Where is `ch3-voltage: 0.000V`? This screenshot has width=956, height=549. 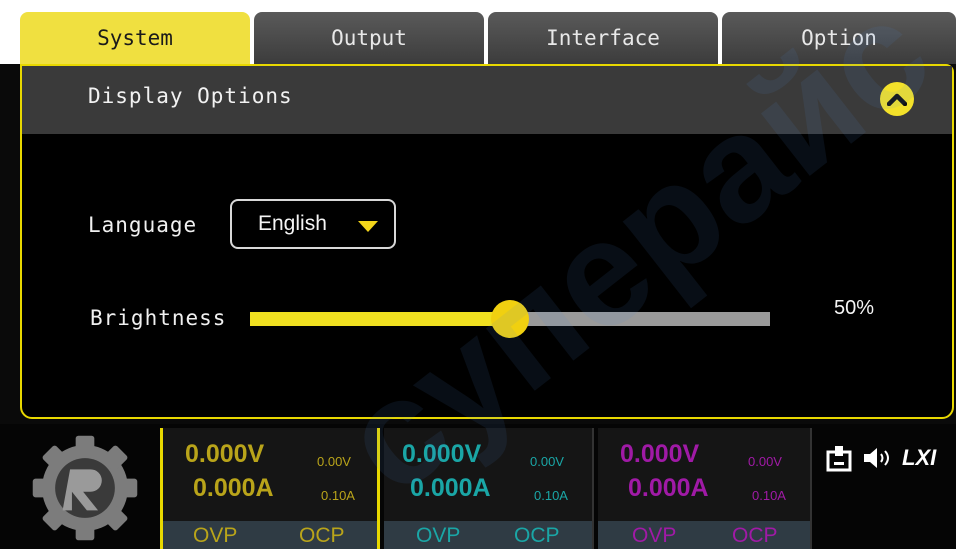 ch3-voltage: 0.000V is located at coordinates (660, 454).